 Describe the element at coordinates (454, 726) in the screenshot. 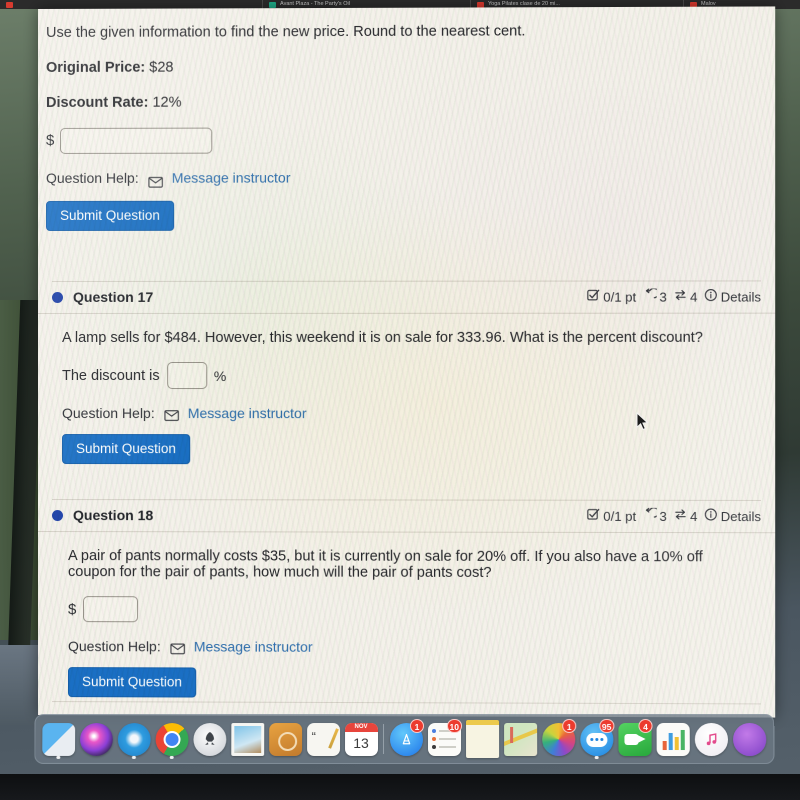

I see `notification-badge: 10` at that location.